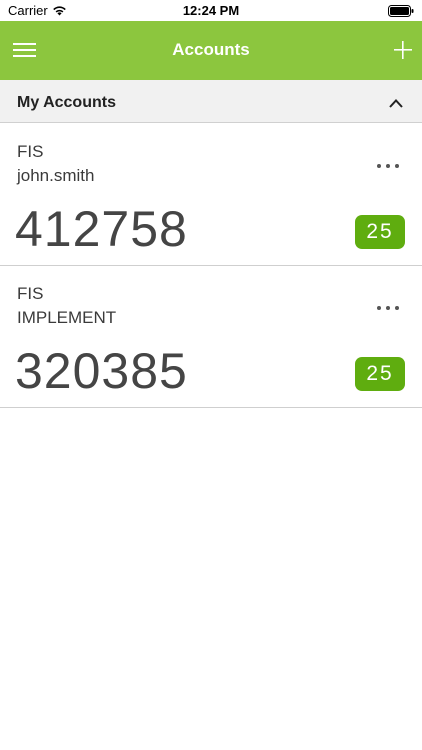  I want to click on section-title: My Accounts, so click(66, 102).